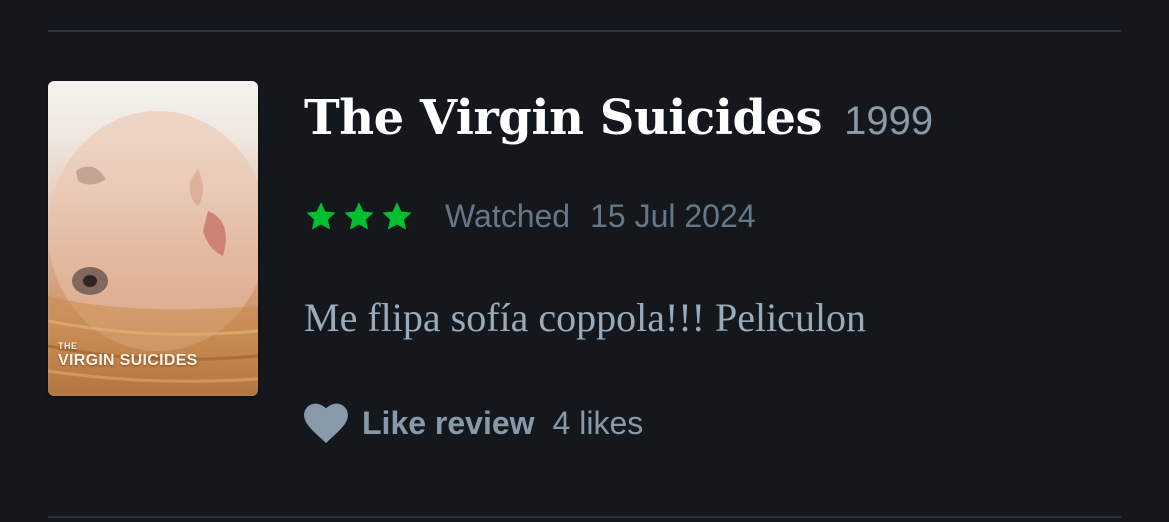 The height and width of the screenshot is (522, 1169). Describe the element at coordinates (598, 423) in the screenshot. I see `like-count-link: 4 likes` at that location.